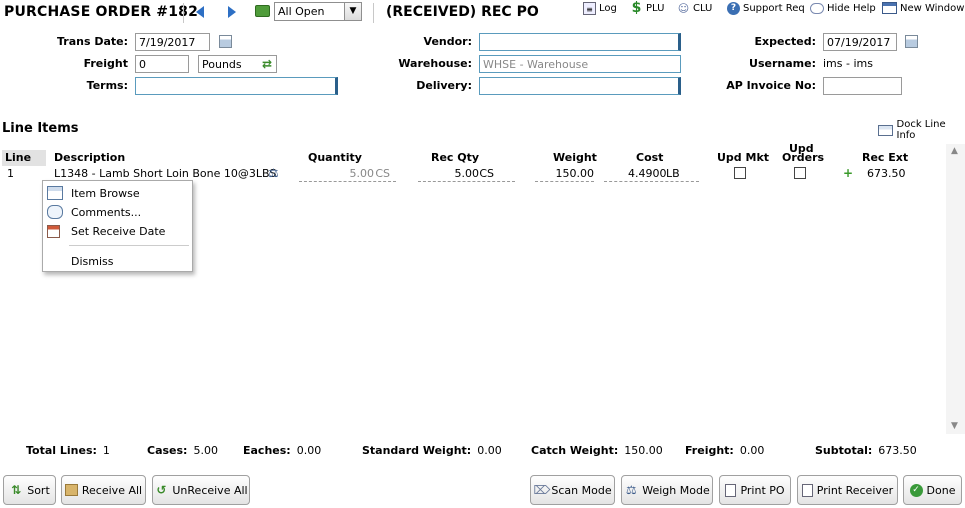  I want to click on sort-arrows-icon: ⇅, so click(16, 490).